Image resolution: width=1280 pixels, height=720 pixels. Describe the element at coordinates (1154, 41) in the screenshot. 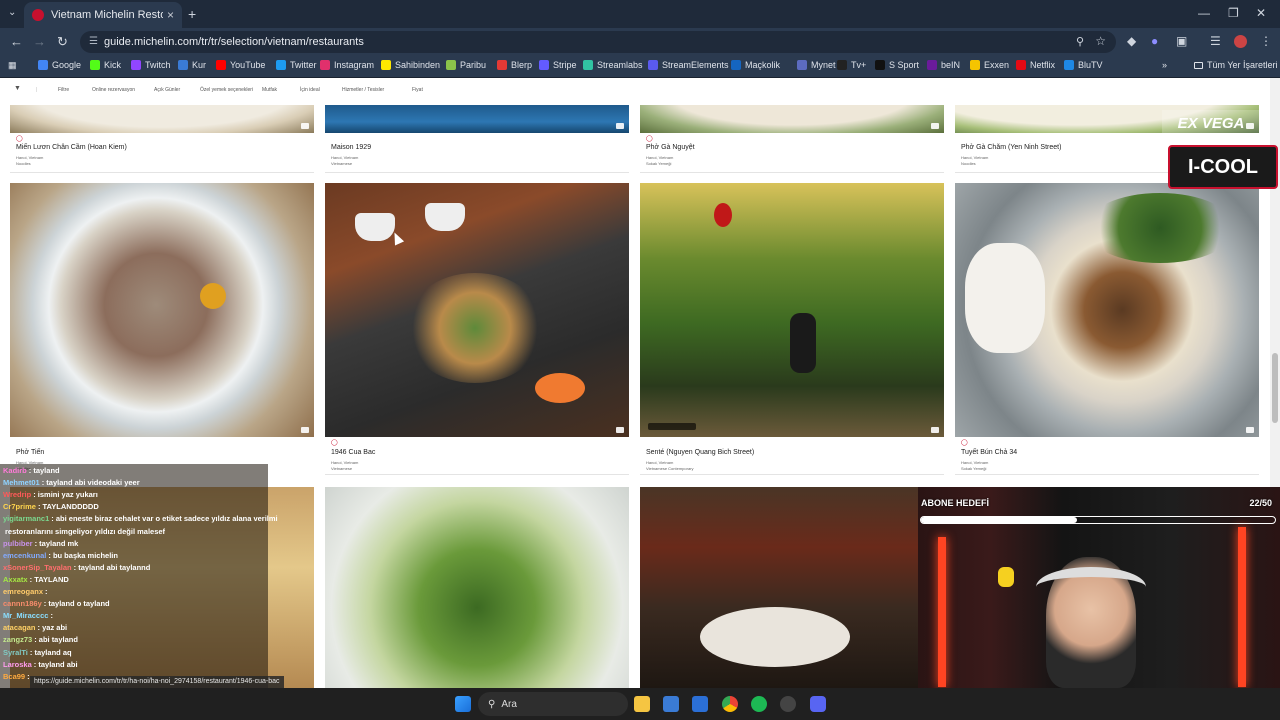

I see `extension-2-icon: ●` at that location.